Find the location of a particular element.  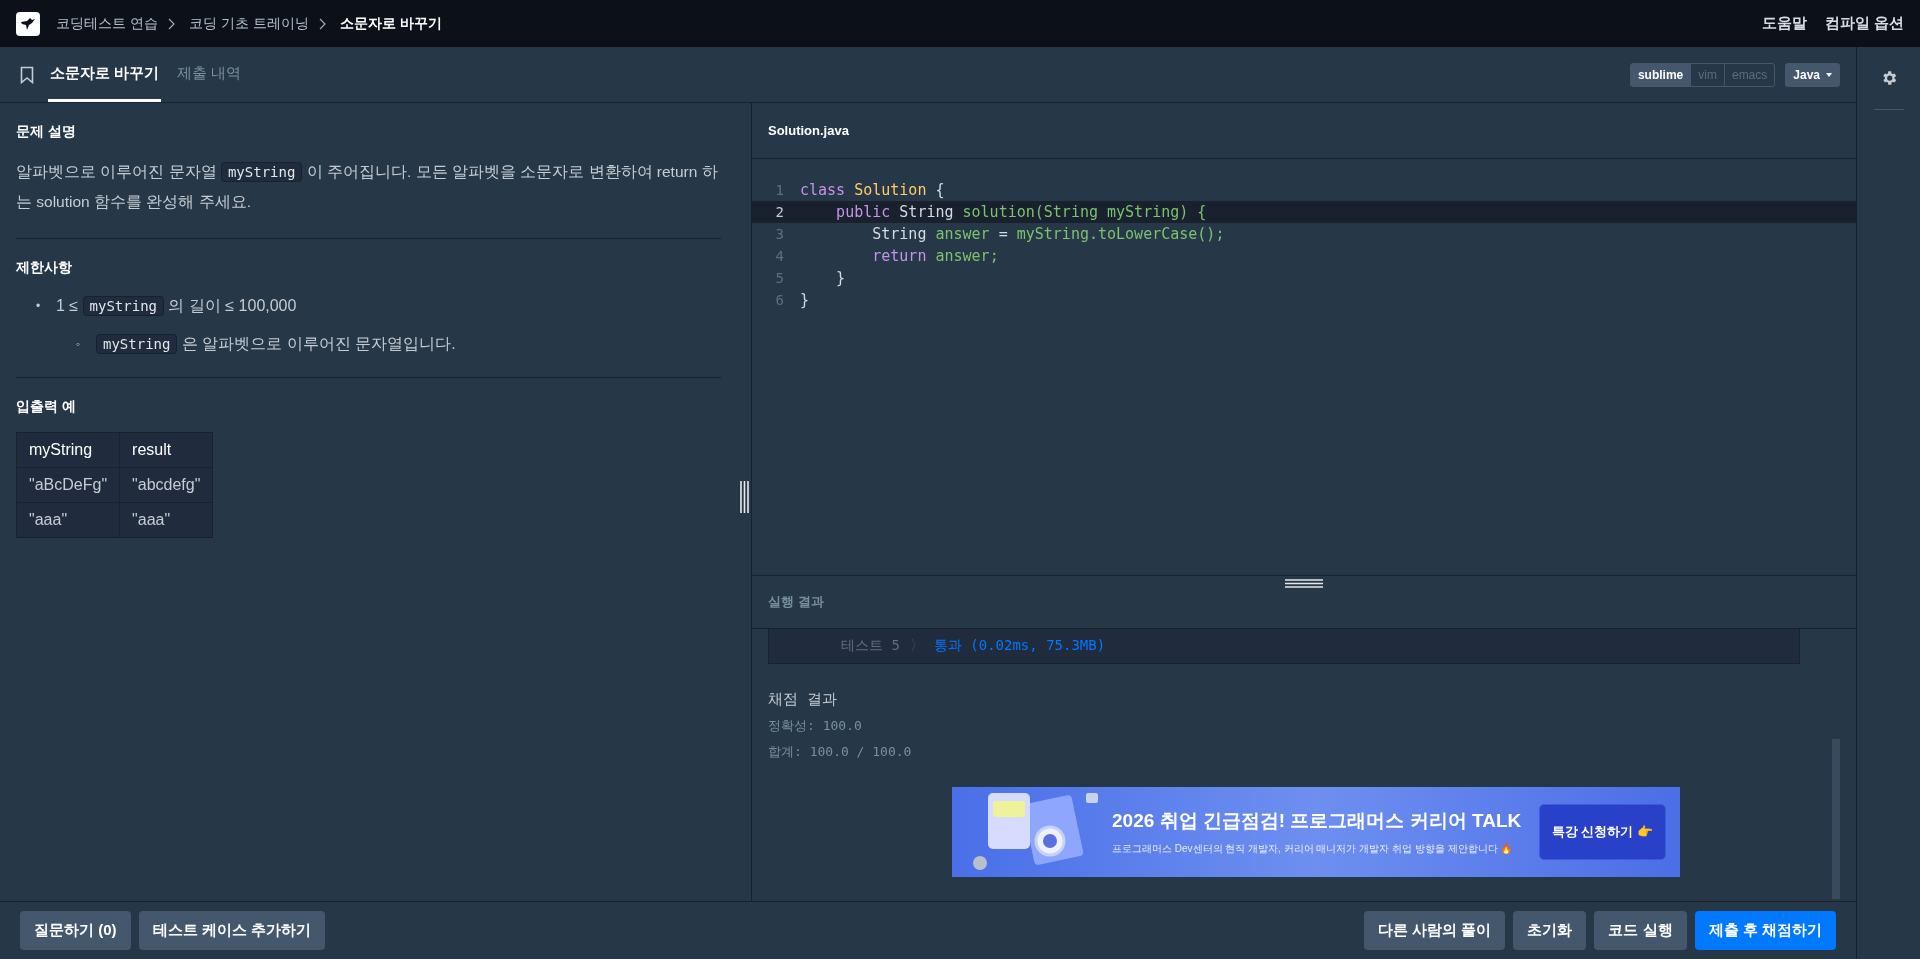

problem-description: 알파벳으로 이루어진 문자열 myString 이 주어집니다. 모든 알파벳을 소문자로 변환하여 return 하는 solution 함수를 완성해 주세요. is located at coordinates (367, 186).